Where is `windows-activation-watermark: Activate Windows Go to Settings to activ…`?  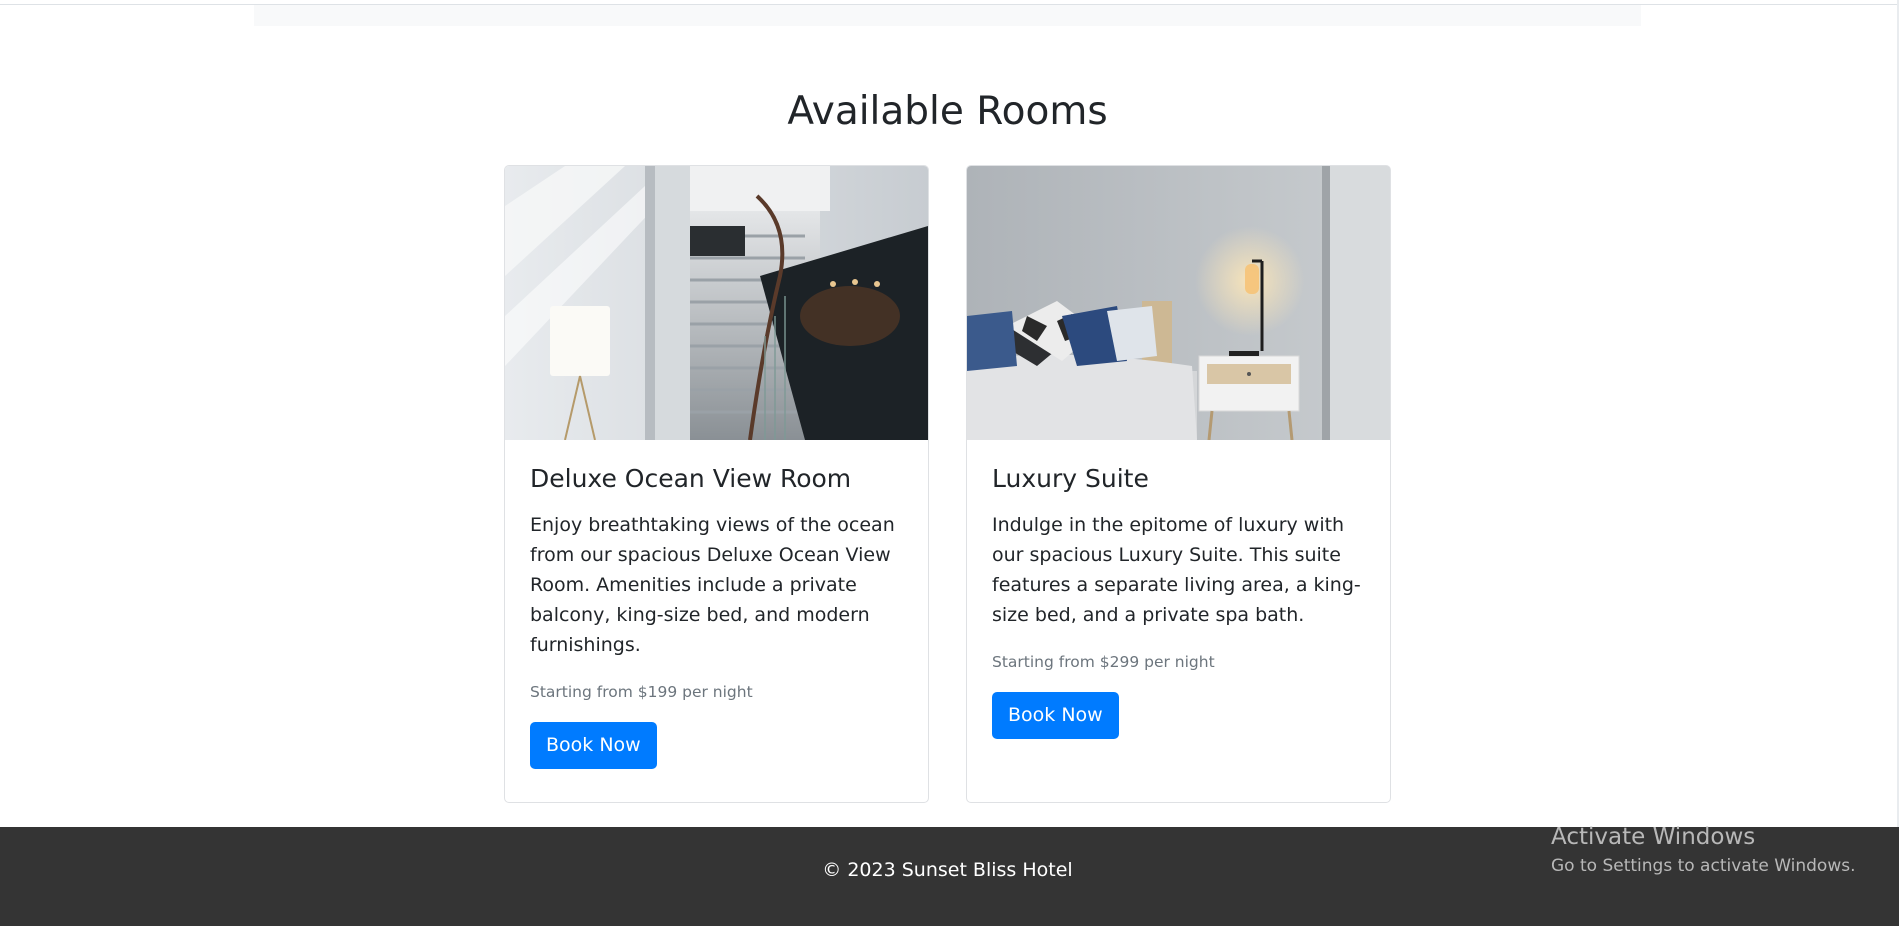
windows-activation-watermark: Activate Windows Go to Settings to activ… is located at coordinates (1703, 850).